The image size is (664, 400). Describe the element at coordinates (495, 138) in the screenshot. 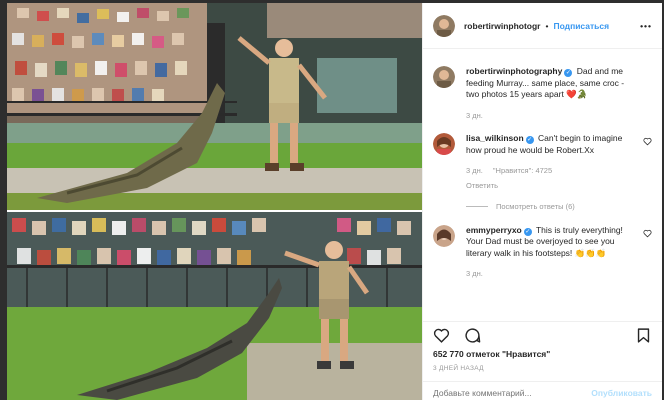

I see `comment-username: lisa_wilkinson` at that location.